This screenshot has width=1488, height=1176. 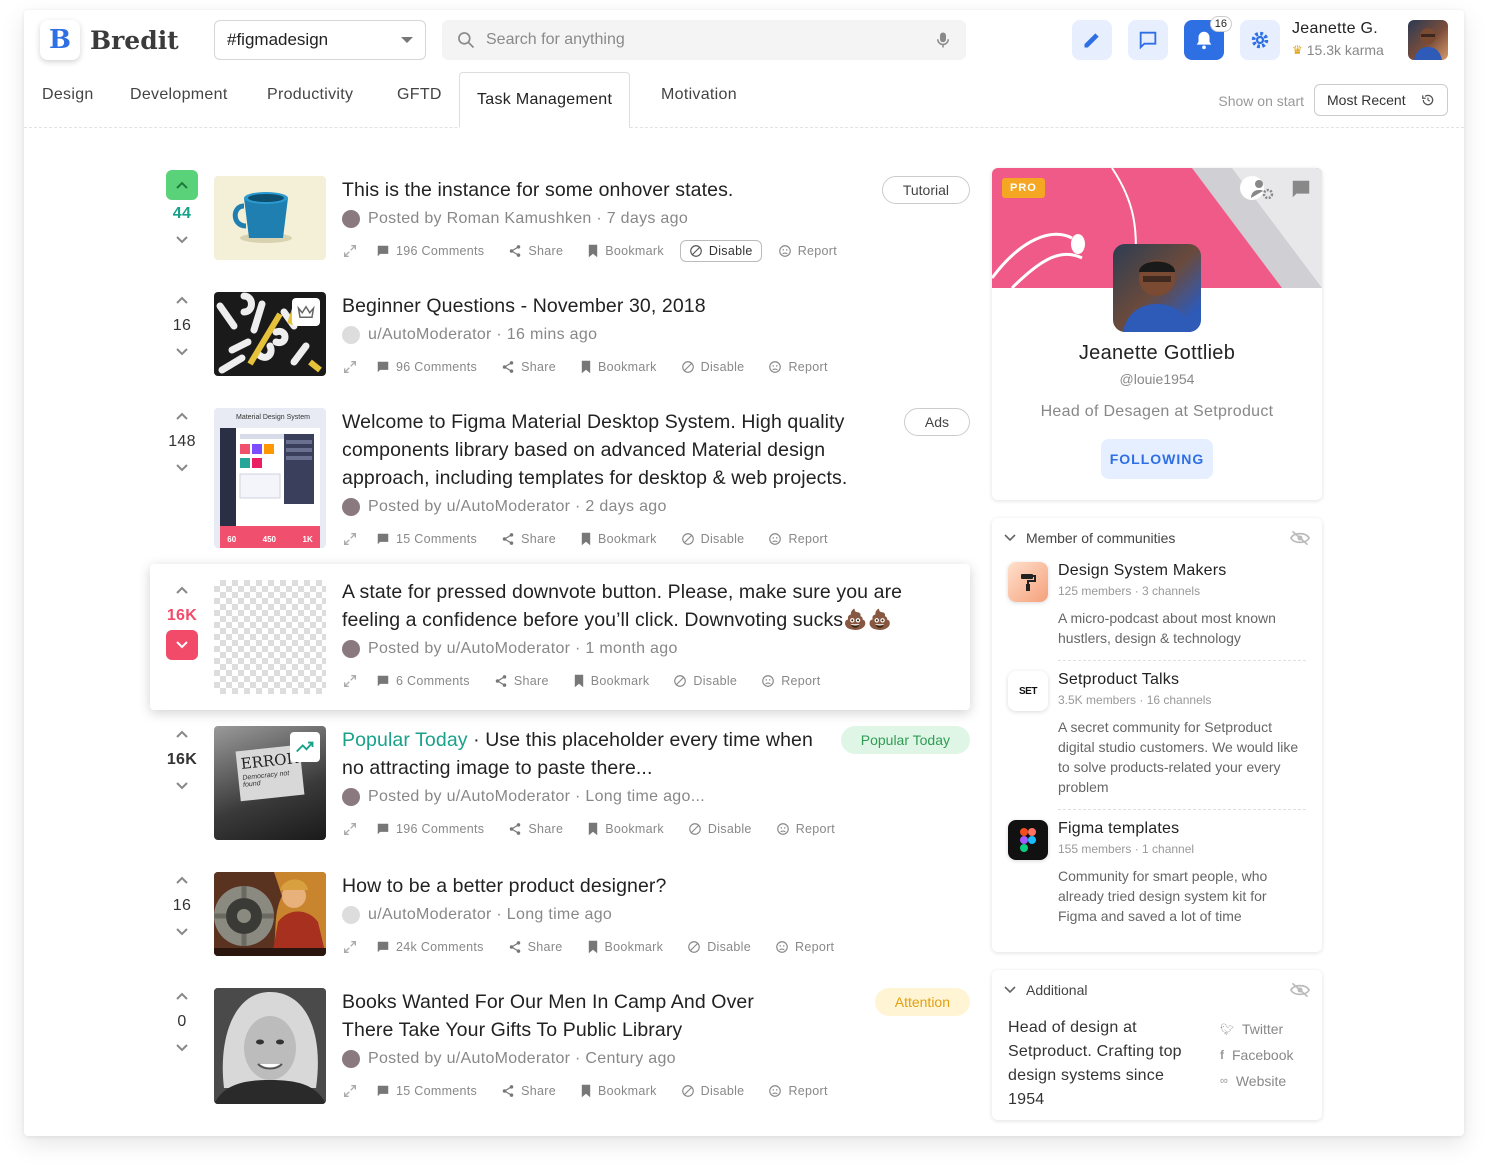 I want to click on post-title: Beginner Questions - November 30, 2018, so click(x=656, y=306).